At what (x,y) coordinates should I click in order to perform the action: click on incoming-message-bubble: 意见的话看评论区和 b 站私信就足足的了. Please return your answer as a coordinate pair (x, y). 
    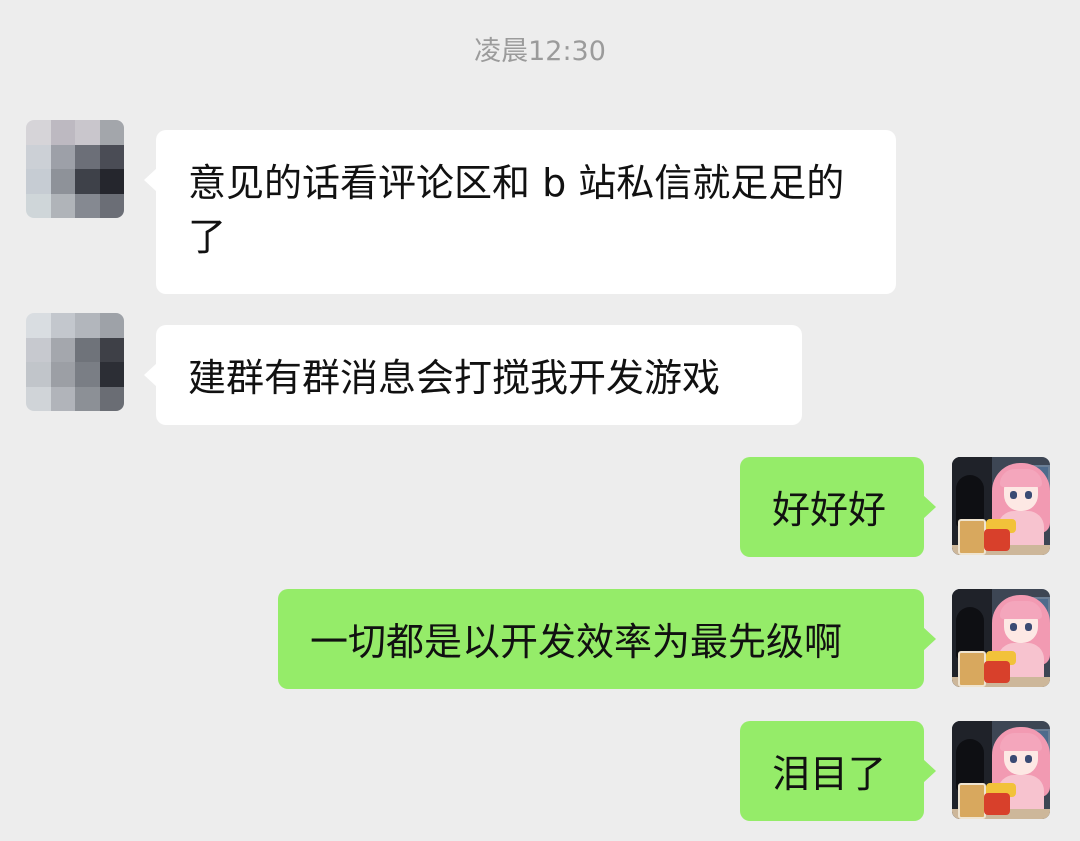
    Looking at the image, I should click on (520, 212).